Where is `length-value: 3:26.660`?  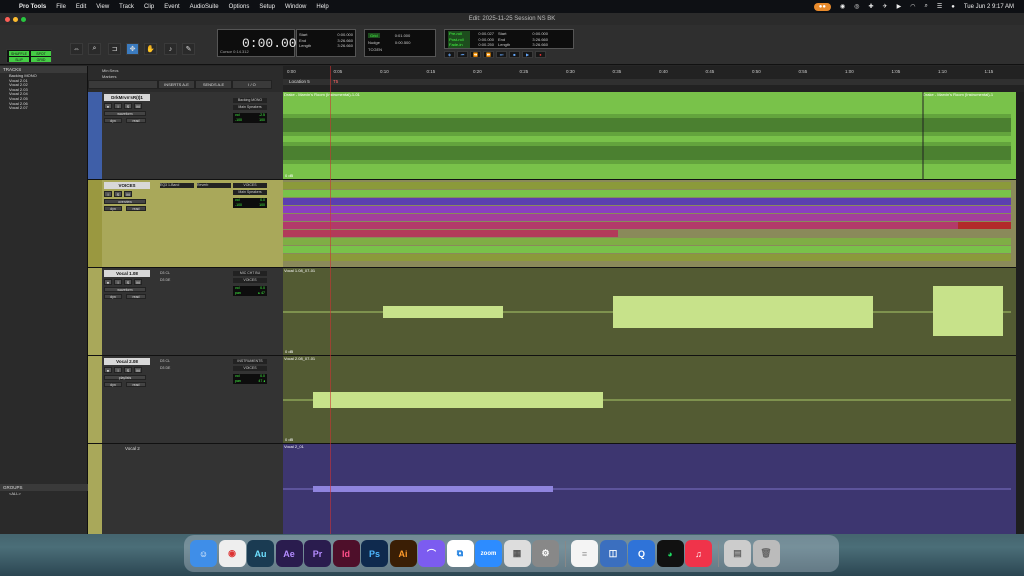 length-value: 3:26.660 is located at coordinates (345, 46).